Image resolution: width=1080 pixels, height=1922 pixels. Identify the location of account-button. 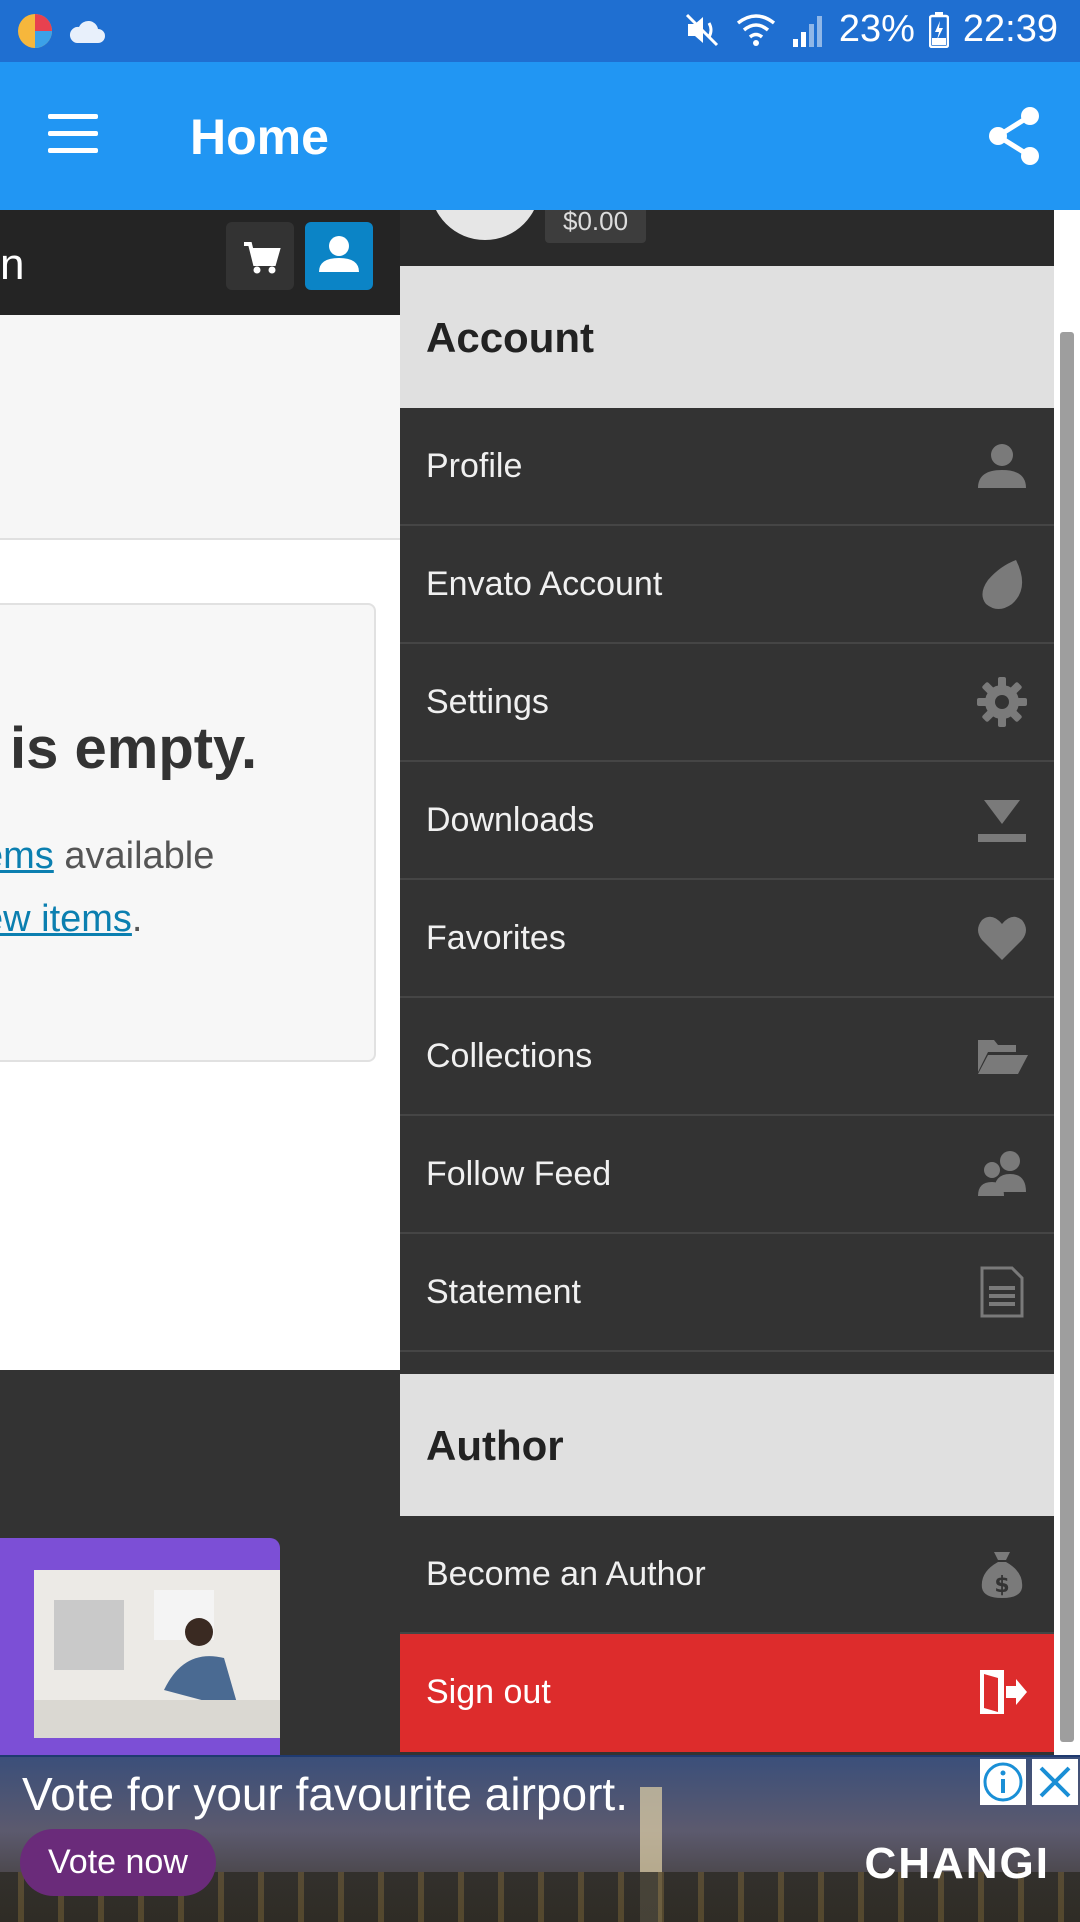
(339, 256).